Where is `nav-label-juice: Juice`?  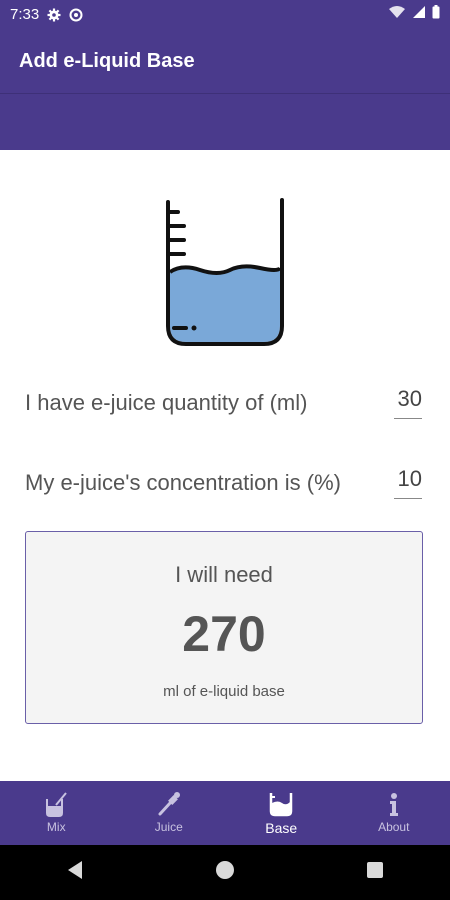
nav-label-juice: Juice is located at coordinates (168, 827).